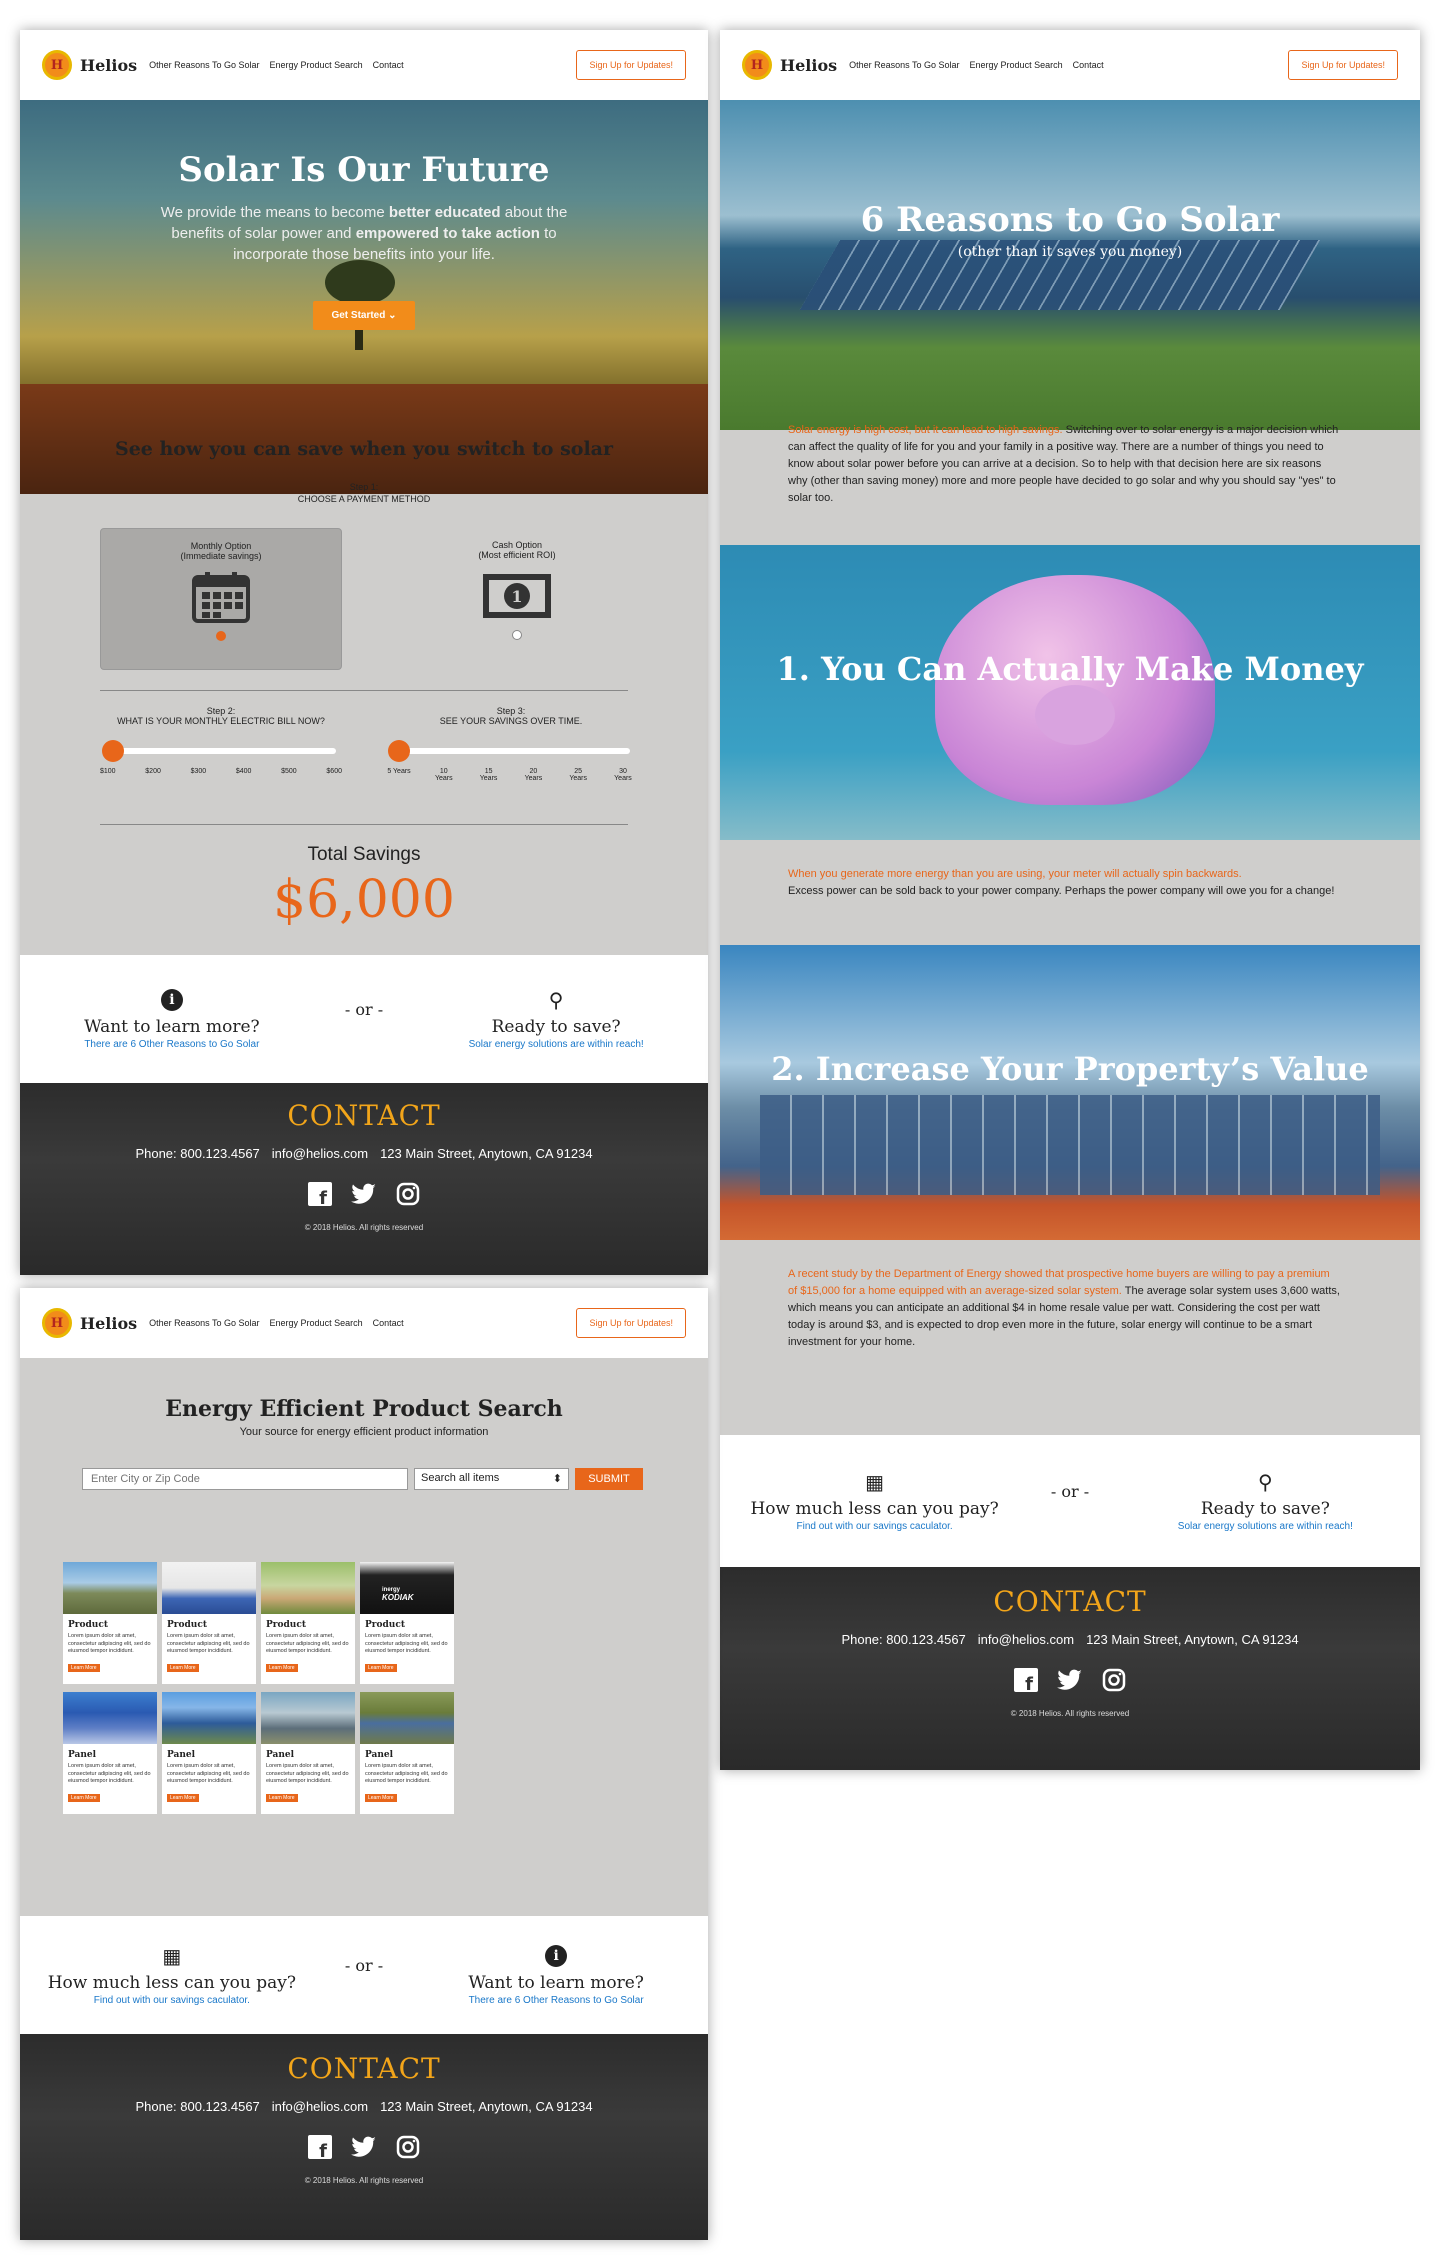 Image resolution: width=1440 pixels, height=2268 pixels. What do you see at coordinates (517, 635) in the screenshot?
I see `cash-radio` at bounding box center [517, 635].